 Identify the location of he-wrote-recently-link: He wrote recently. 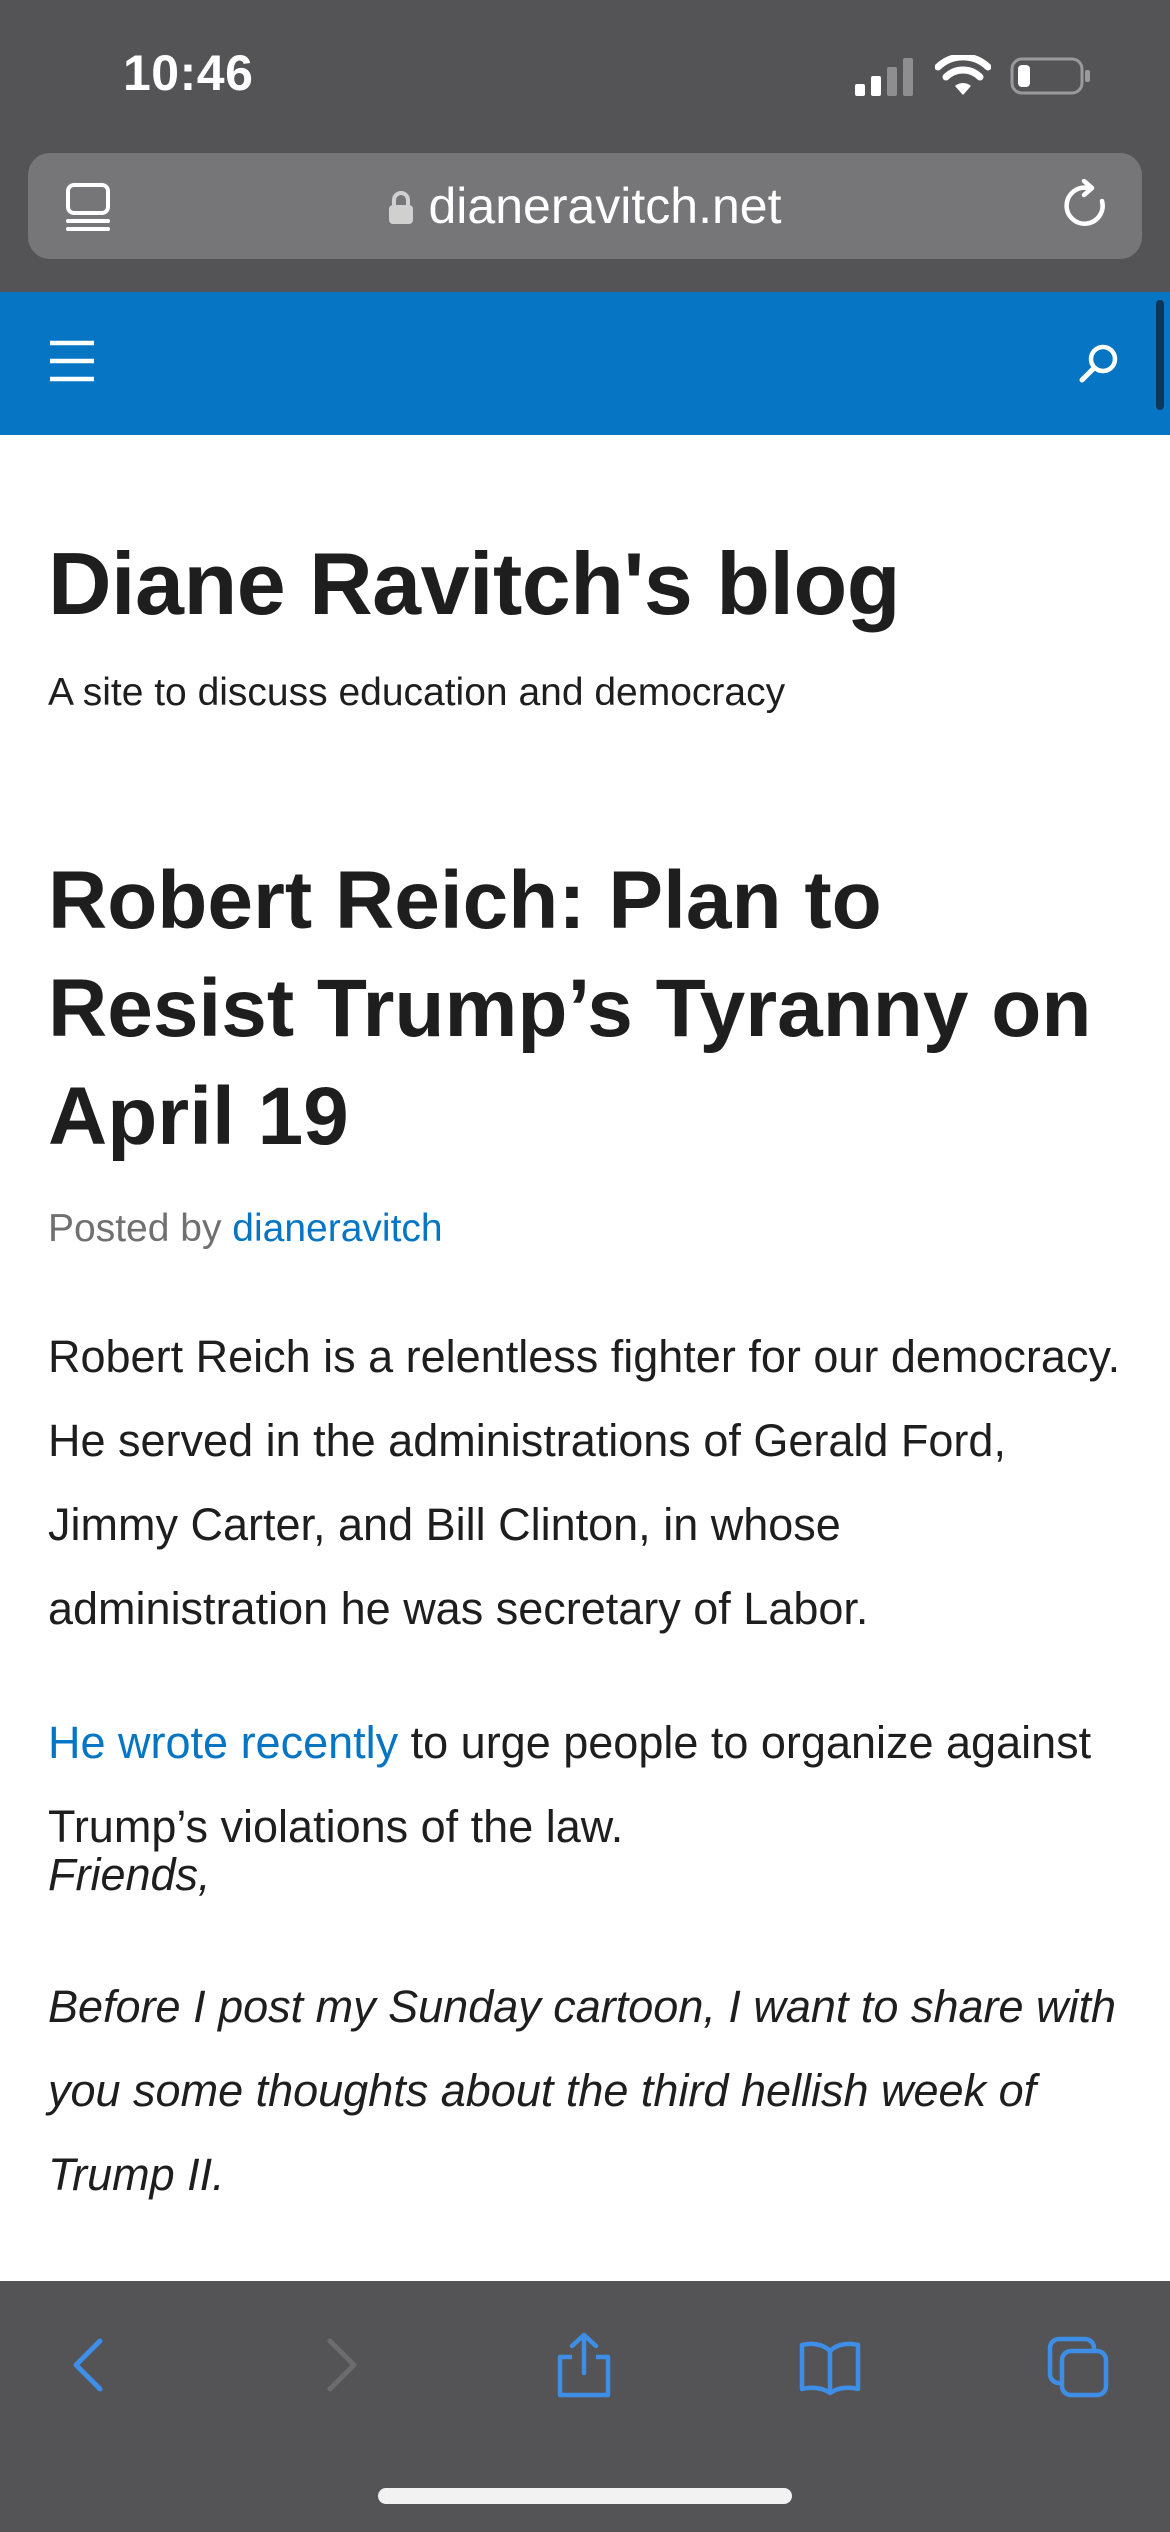
(223, 1742).